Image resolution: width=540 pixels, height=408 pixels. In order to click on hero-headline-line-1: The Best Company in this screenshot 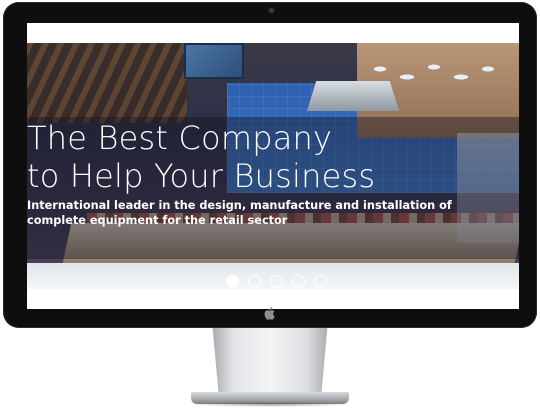, I will do `click(180, 138)`.